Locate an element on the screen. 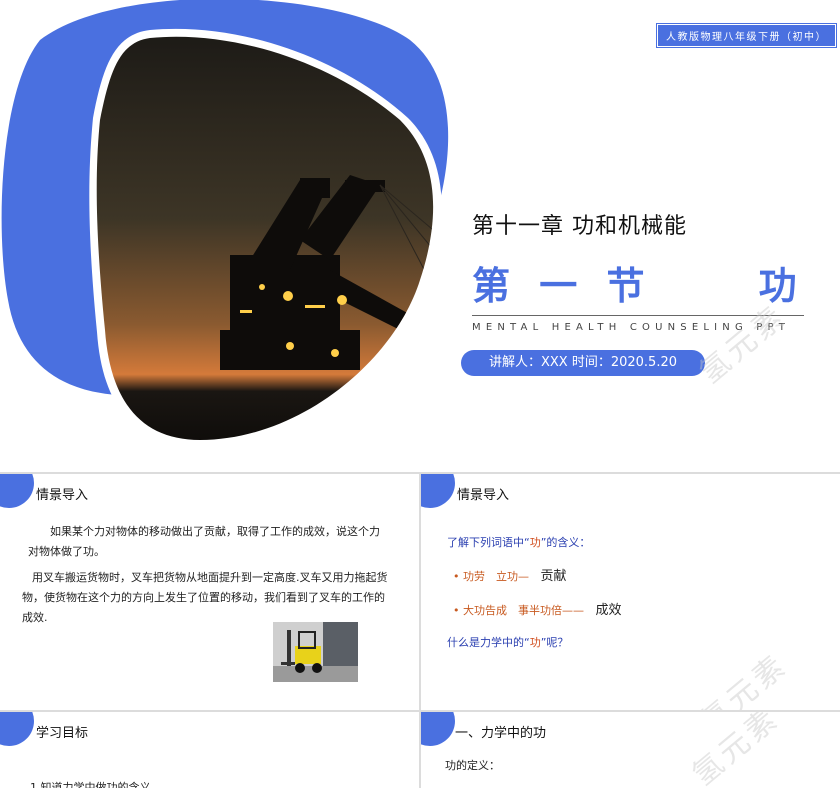 This screenshot has width=840, height=788. word-item-1-words: • 功劳 立功— is located at coordinates (491, 576).